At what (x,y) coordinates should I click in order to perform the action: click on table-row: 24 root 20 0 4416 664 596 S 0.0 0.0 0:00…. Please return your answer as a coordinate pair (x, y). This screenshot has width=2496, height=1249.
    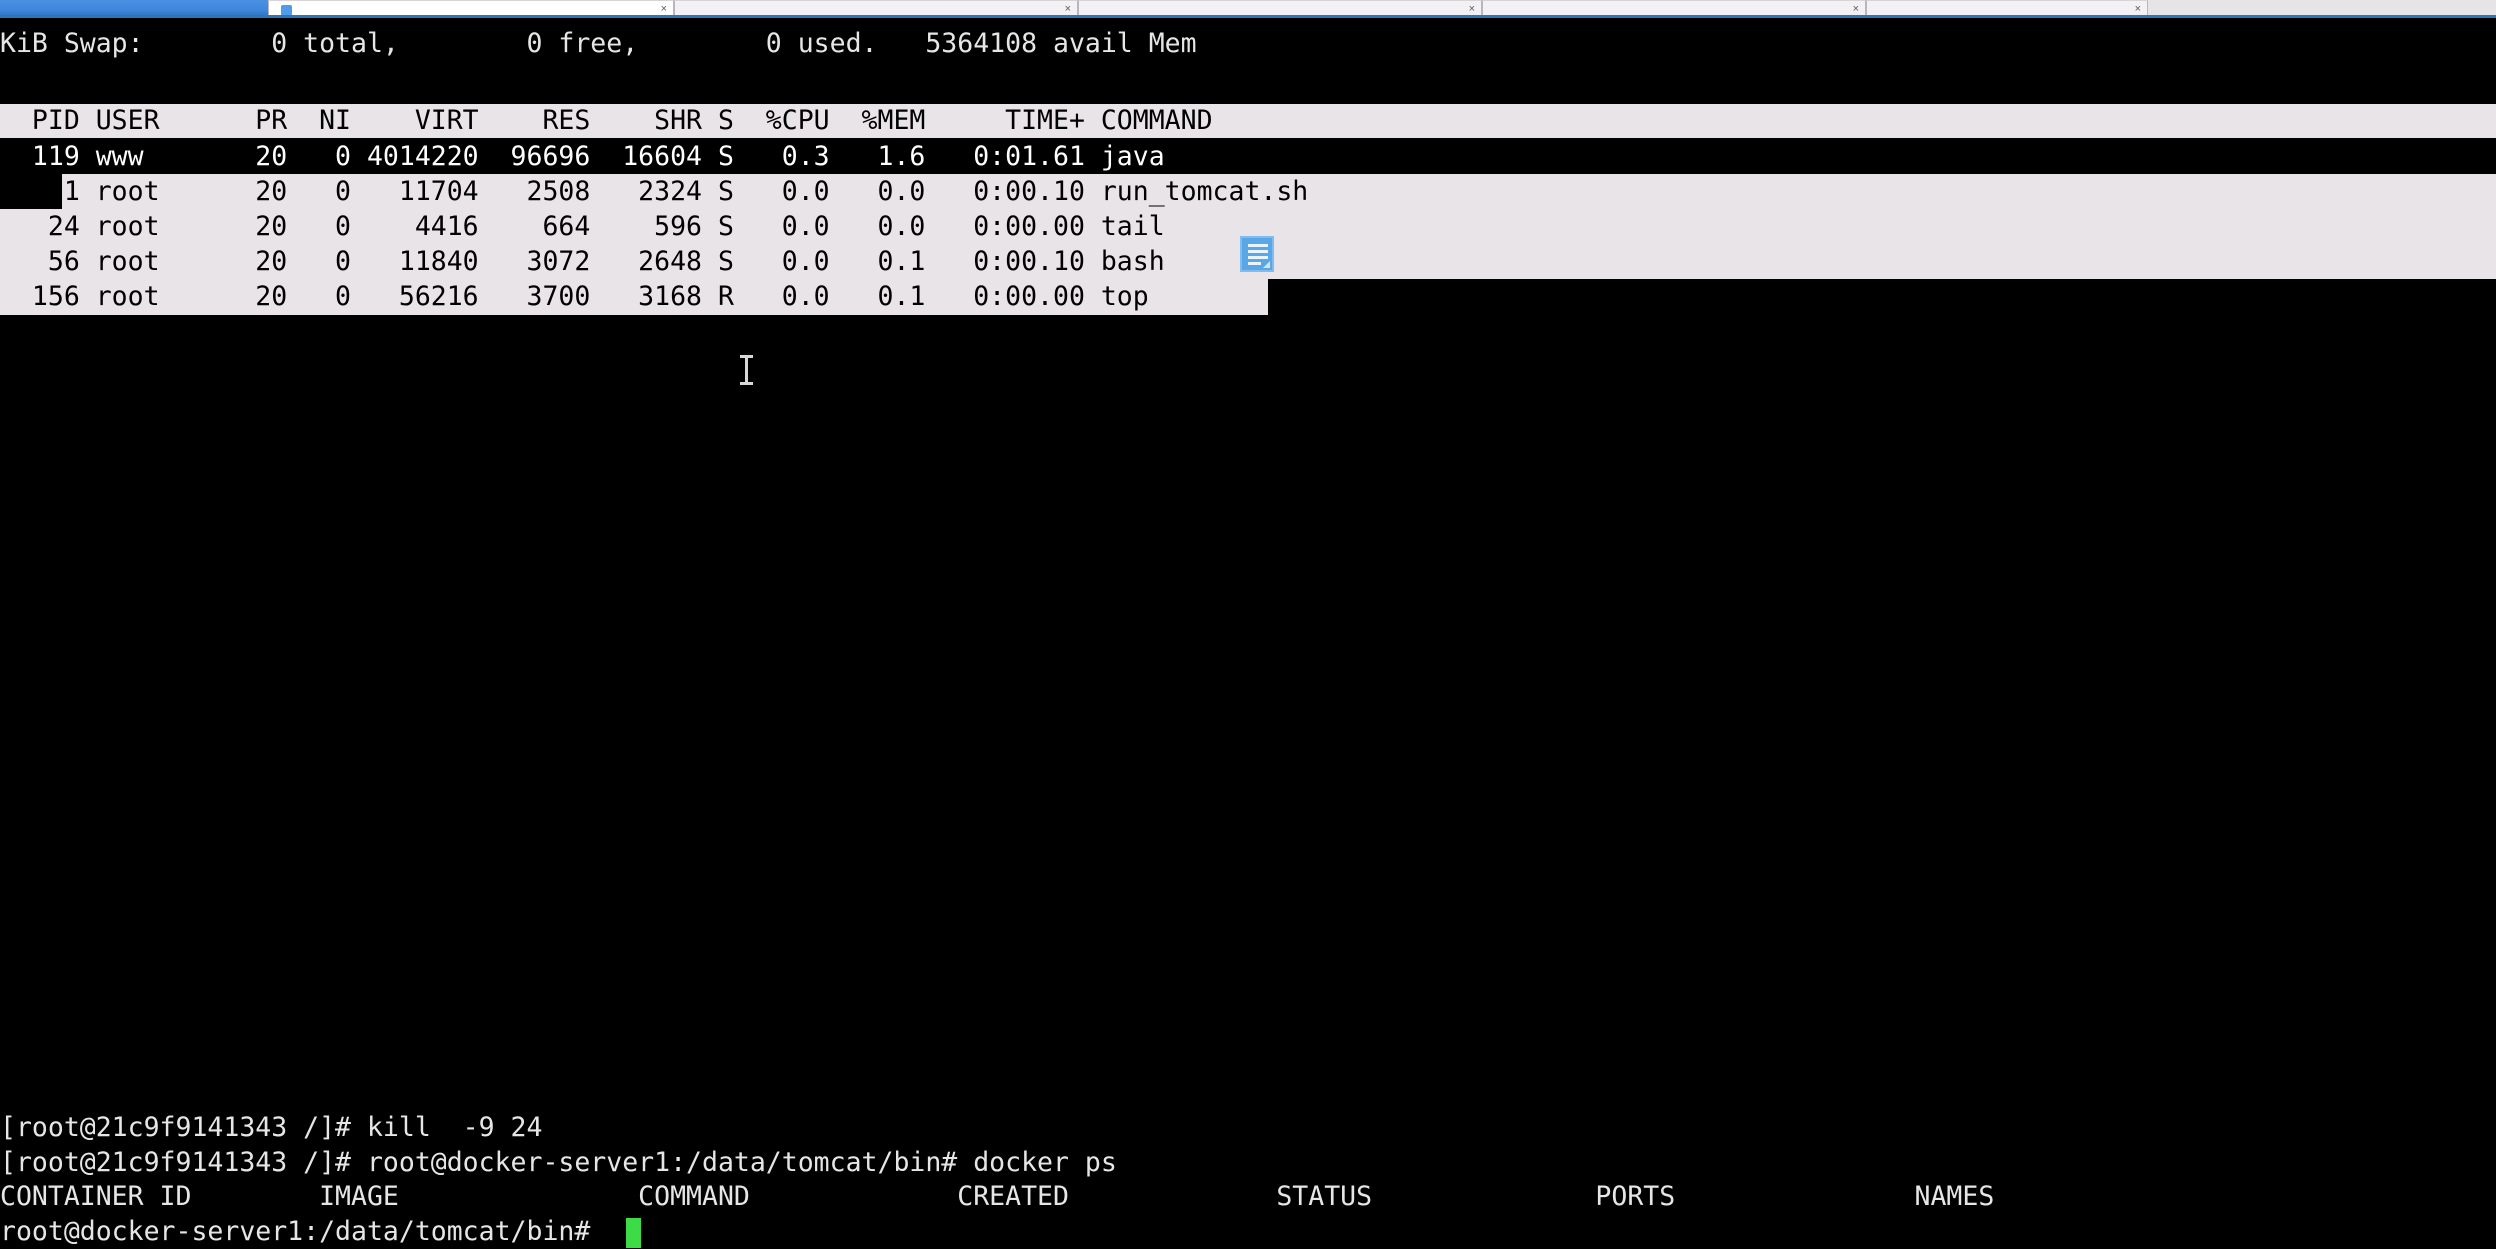
    Looking at the image, I should click on (582, 226).